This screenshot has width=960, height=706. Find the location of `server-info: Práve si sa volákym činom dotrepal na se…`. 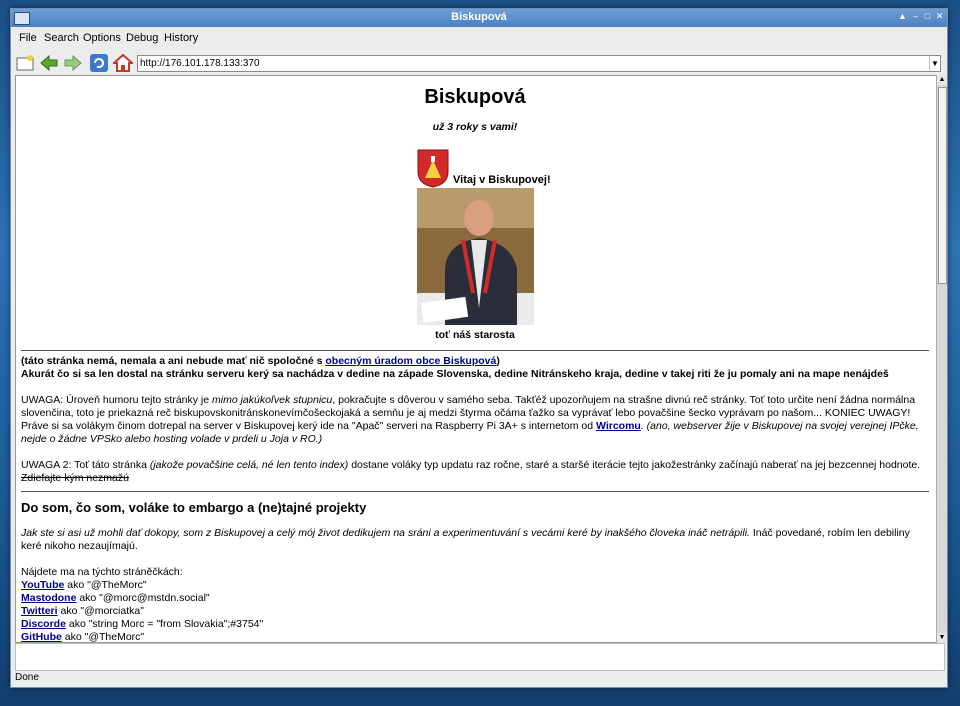

server-info: Práve si sa volákym činom dotrepal na se… is located at coordinates (470, 432).